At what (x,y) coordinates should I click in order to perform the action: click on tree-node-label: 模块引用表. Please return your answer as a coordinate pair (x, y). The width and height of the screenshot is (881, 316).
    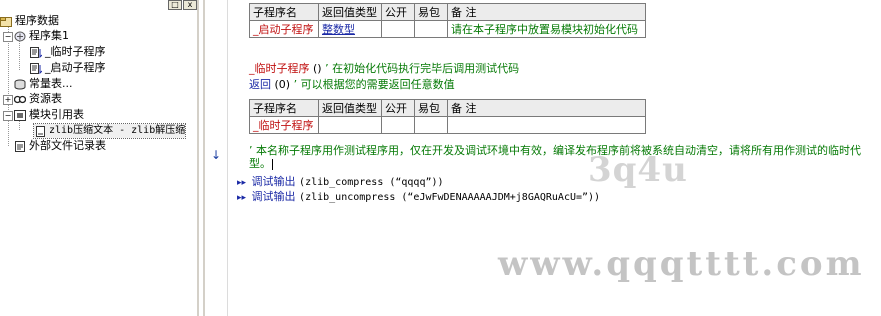
    Looking at the image, I should click on (56, 114).